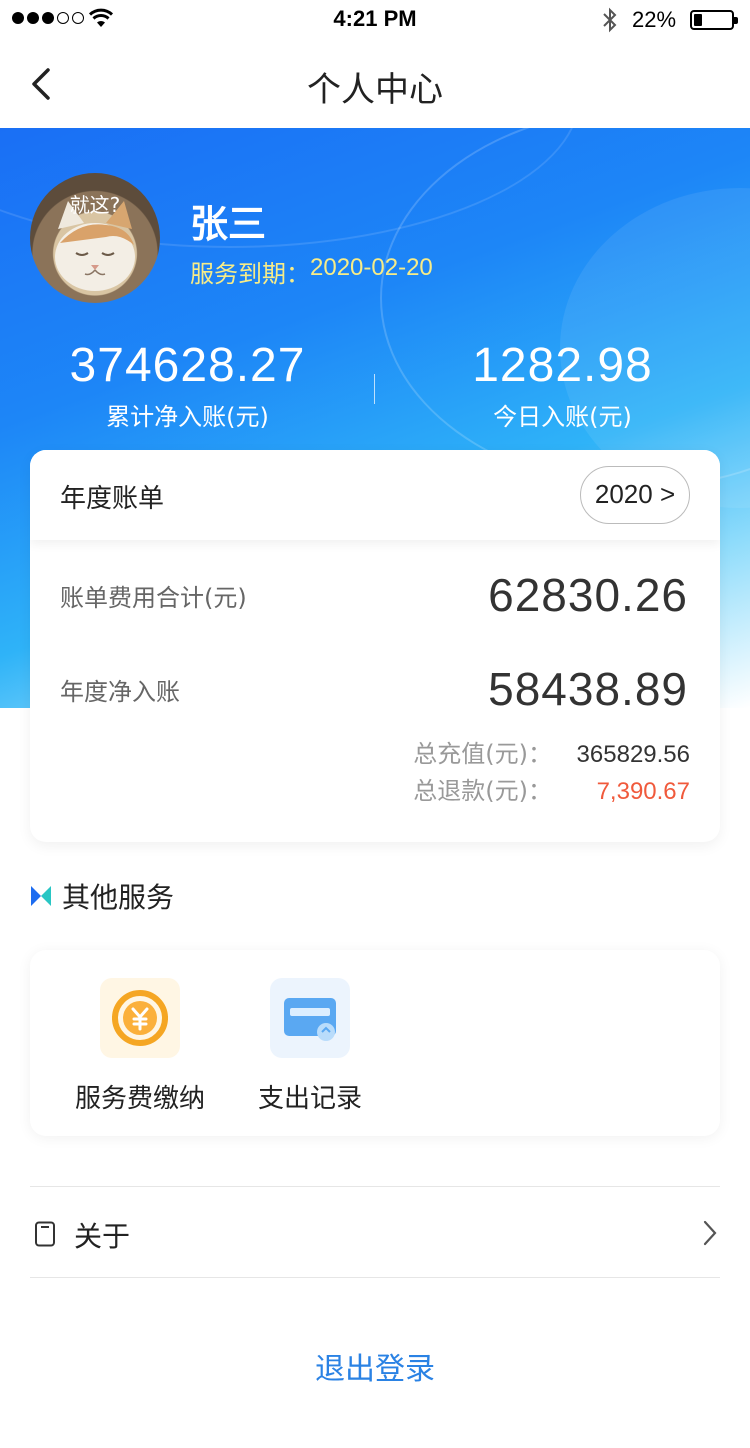 The height and width of the screenshot is (1448, 750). What do you see at coordinates (643, 791) in the screenshot?
I see `total-refund-value: 7,390.67` at bounding box center [643, 791].